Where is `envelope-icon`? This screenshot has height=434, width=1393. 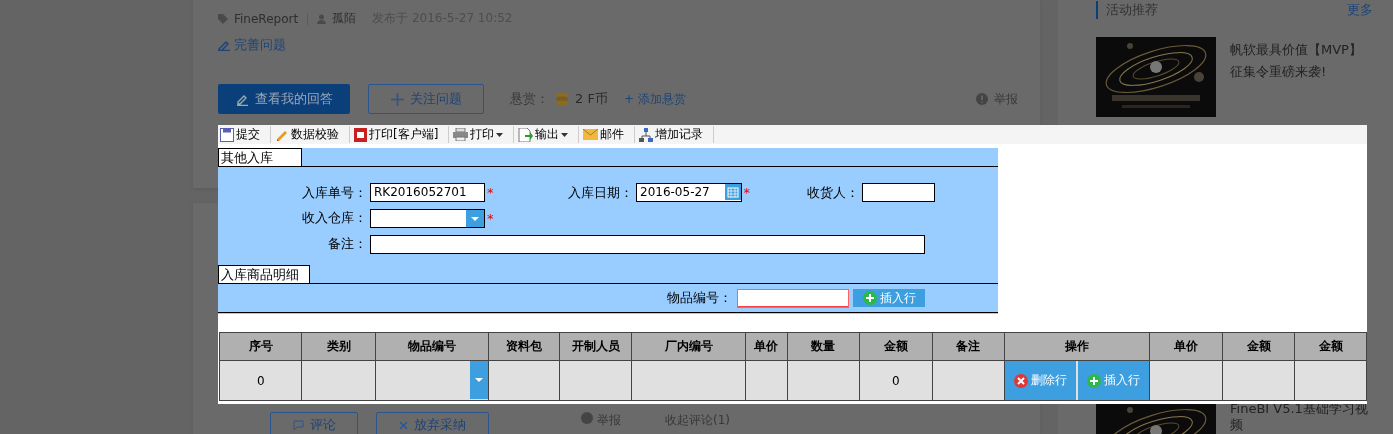
envelope-icon is located at coordinates (591, 134).